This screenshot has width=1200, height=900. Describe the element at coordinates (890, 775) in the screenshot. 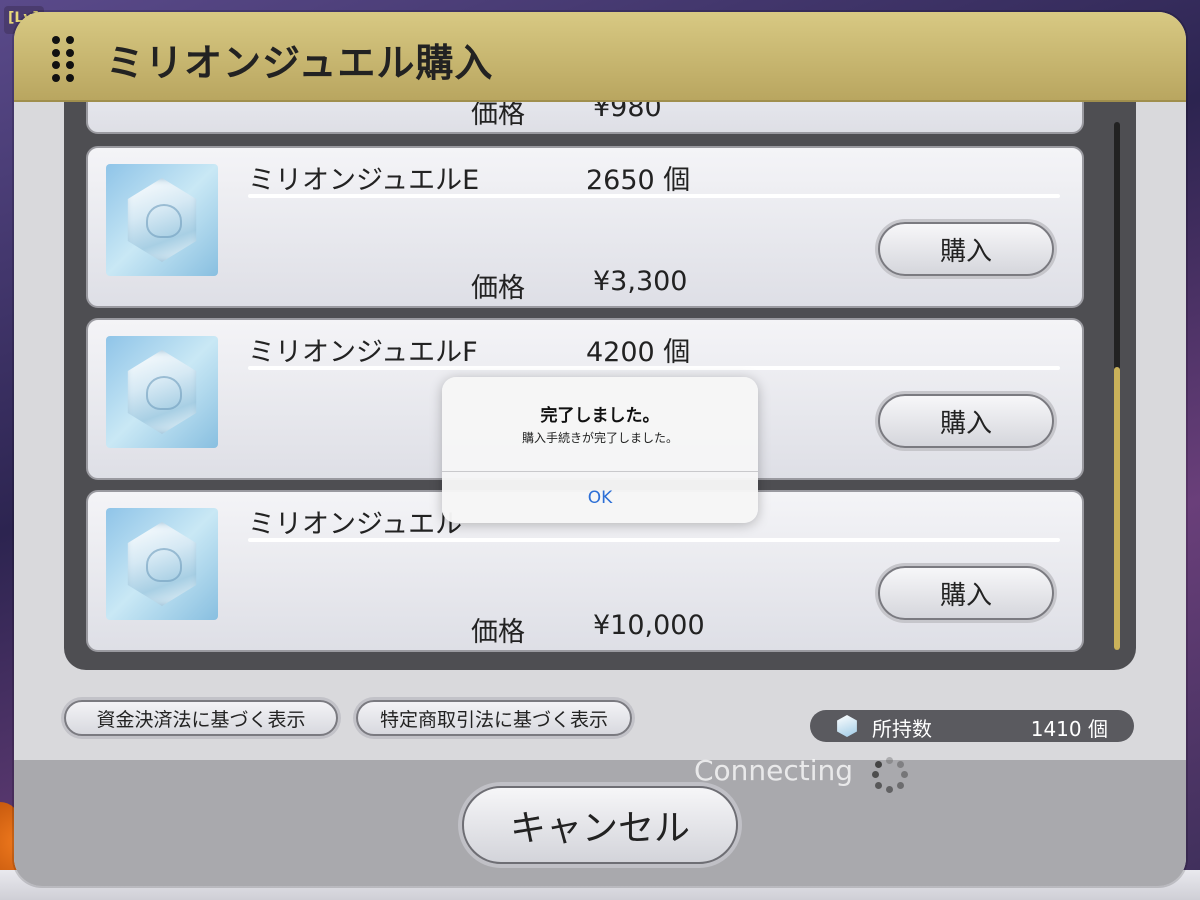

I see `loading-spinner-icon` at that location.